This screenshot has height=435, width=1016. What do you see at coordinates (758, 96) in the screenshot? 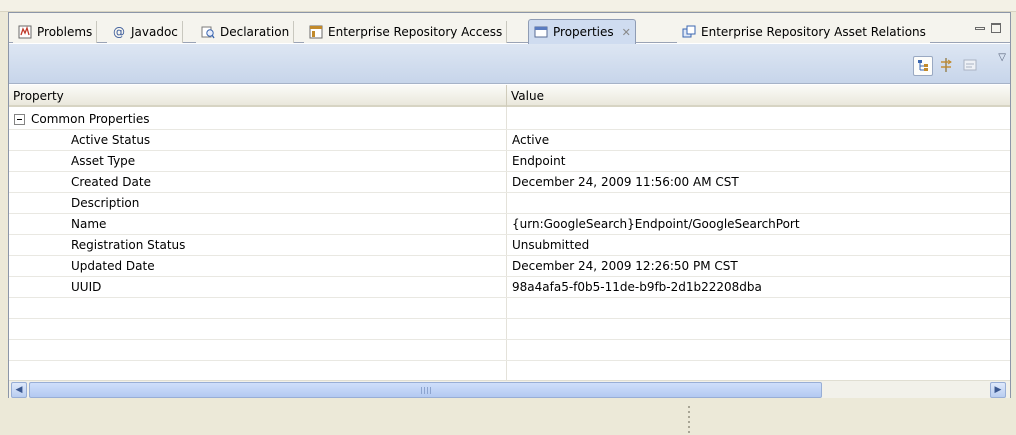
I see `column-header-value: Value` at bounding box center [758, 96].